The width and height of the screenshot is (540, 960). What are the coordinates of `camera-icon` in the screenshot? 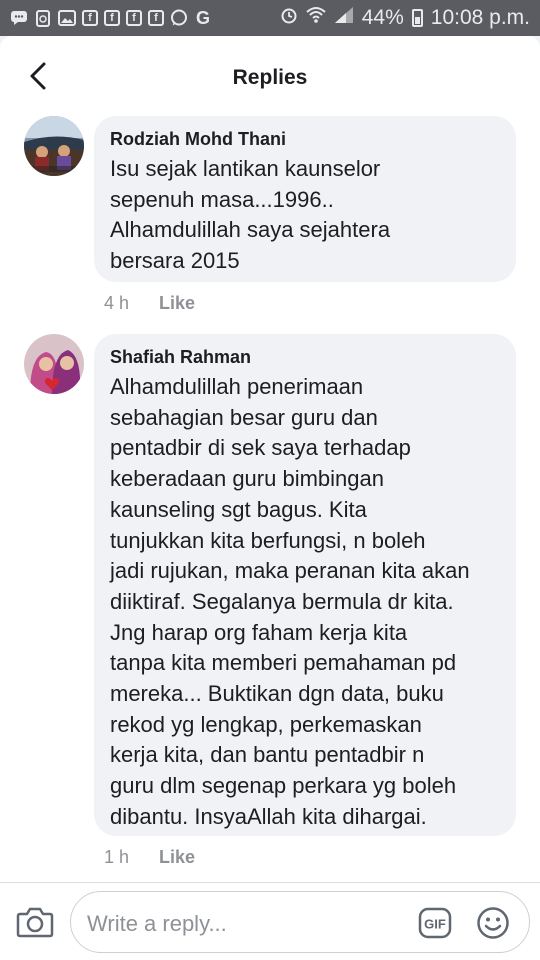 It's located at (35, 922).